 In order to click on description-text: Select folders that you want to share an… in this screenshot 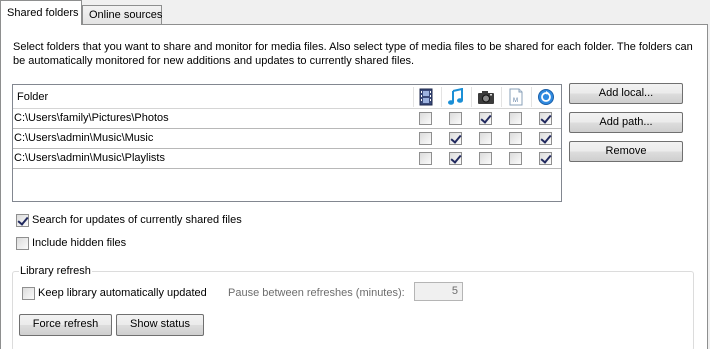, I will do `click(353, 54)`.